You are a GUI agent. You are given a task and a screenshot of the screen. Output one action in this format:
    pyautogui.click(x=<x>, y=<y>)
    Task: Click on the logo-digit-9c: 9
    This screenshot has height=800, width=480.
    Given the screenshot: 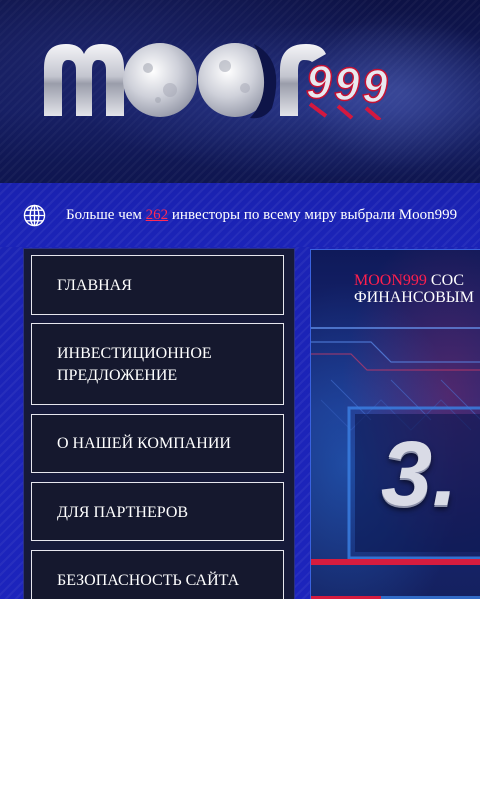 What is the action you would take?
    pyautogui.click(x=375, y=86)
    